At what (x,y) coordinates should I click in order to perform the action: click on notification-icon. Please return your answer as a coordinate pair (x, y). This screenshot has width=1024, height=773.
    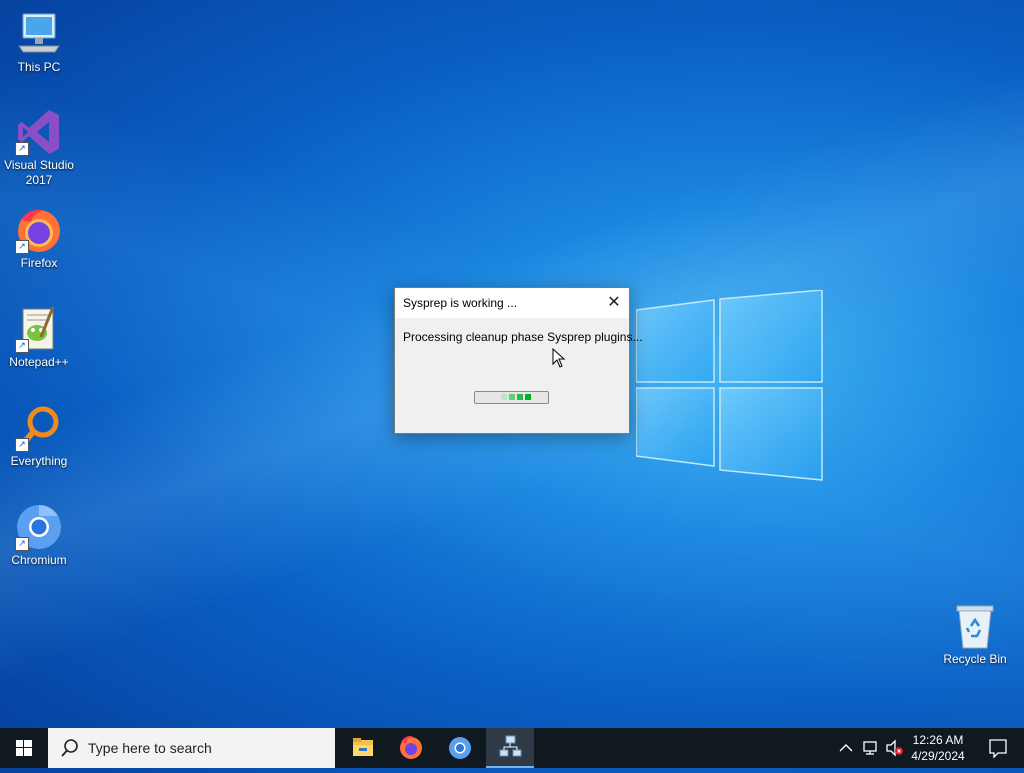
    Looking at the image, I should click on (998, 749).